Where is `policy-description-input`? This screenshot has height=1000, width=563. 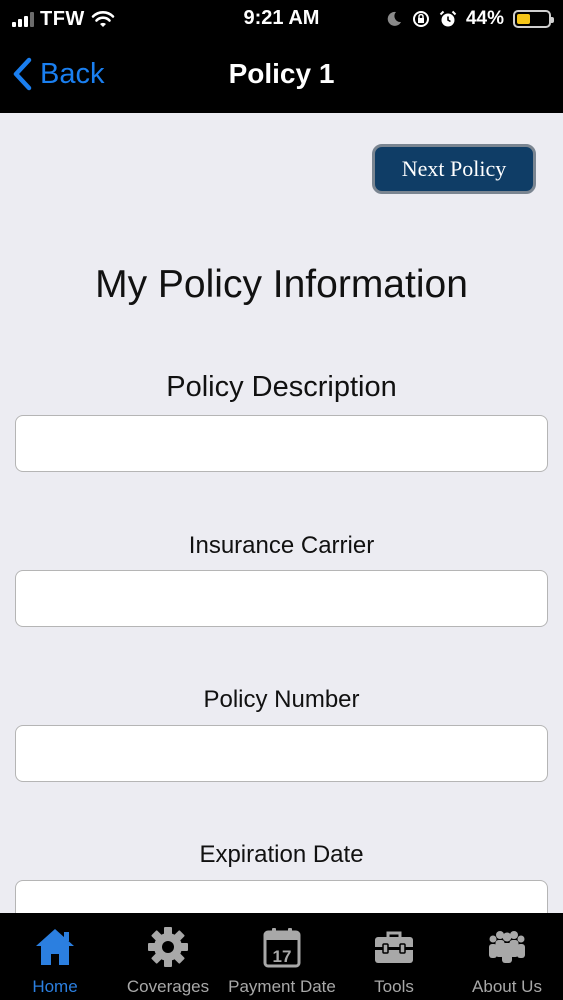
policy-description-input is located at coordinates (281, 443).